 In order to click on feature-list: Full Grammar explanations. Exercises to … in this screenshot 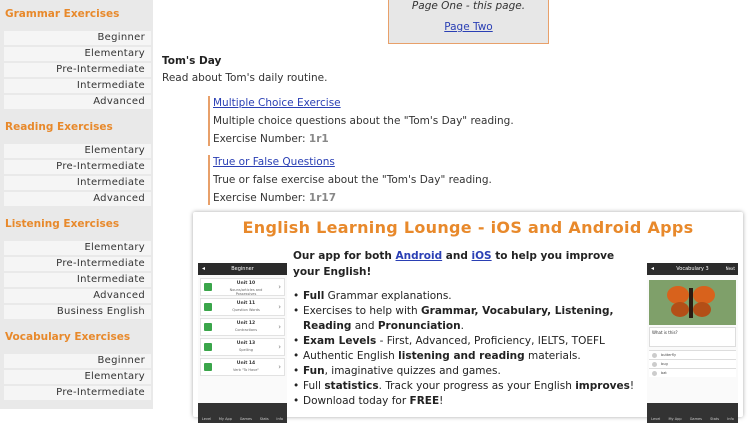, I will do `click(468, 349)`.